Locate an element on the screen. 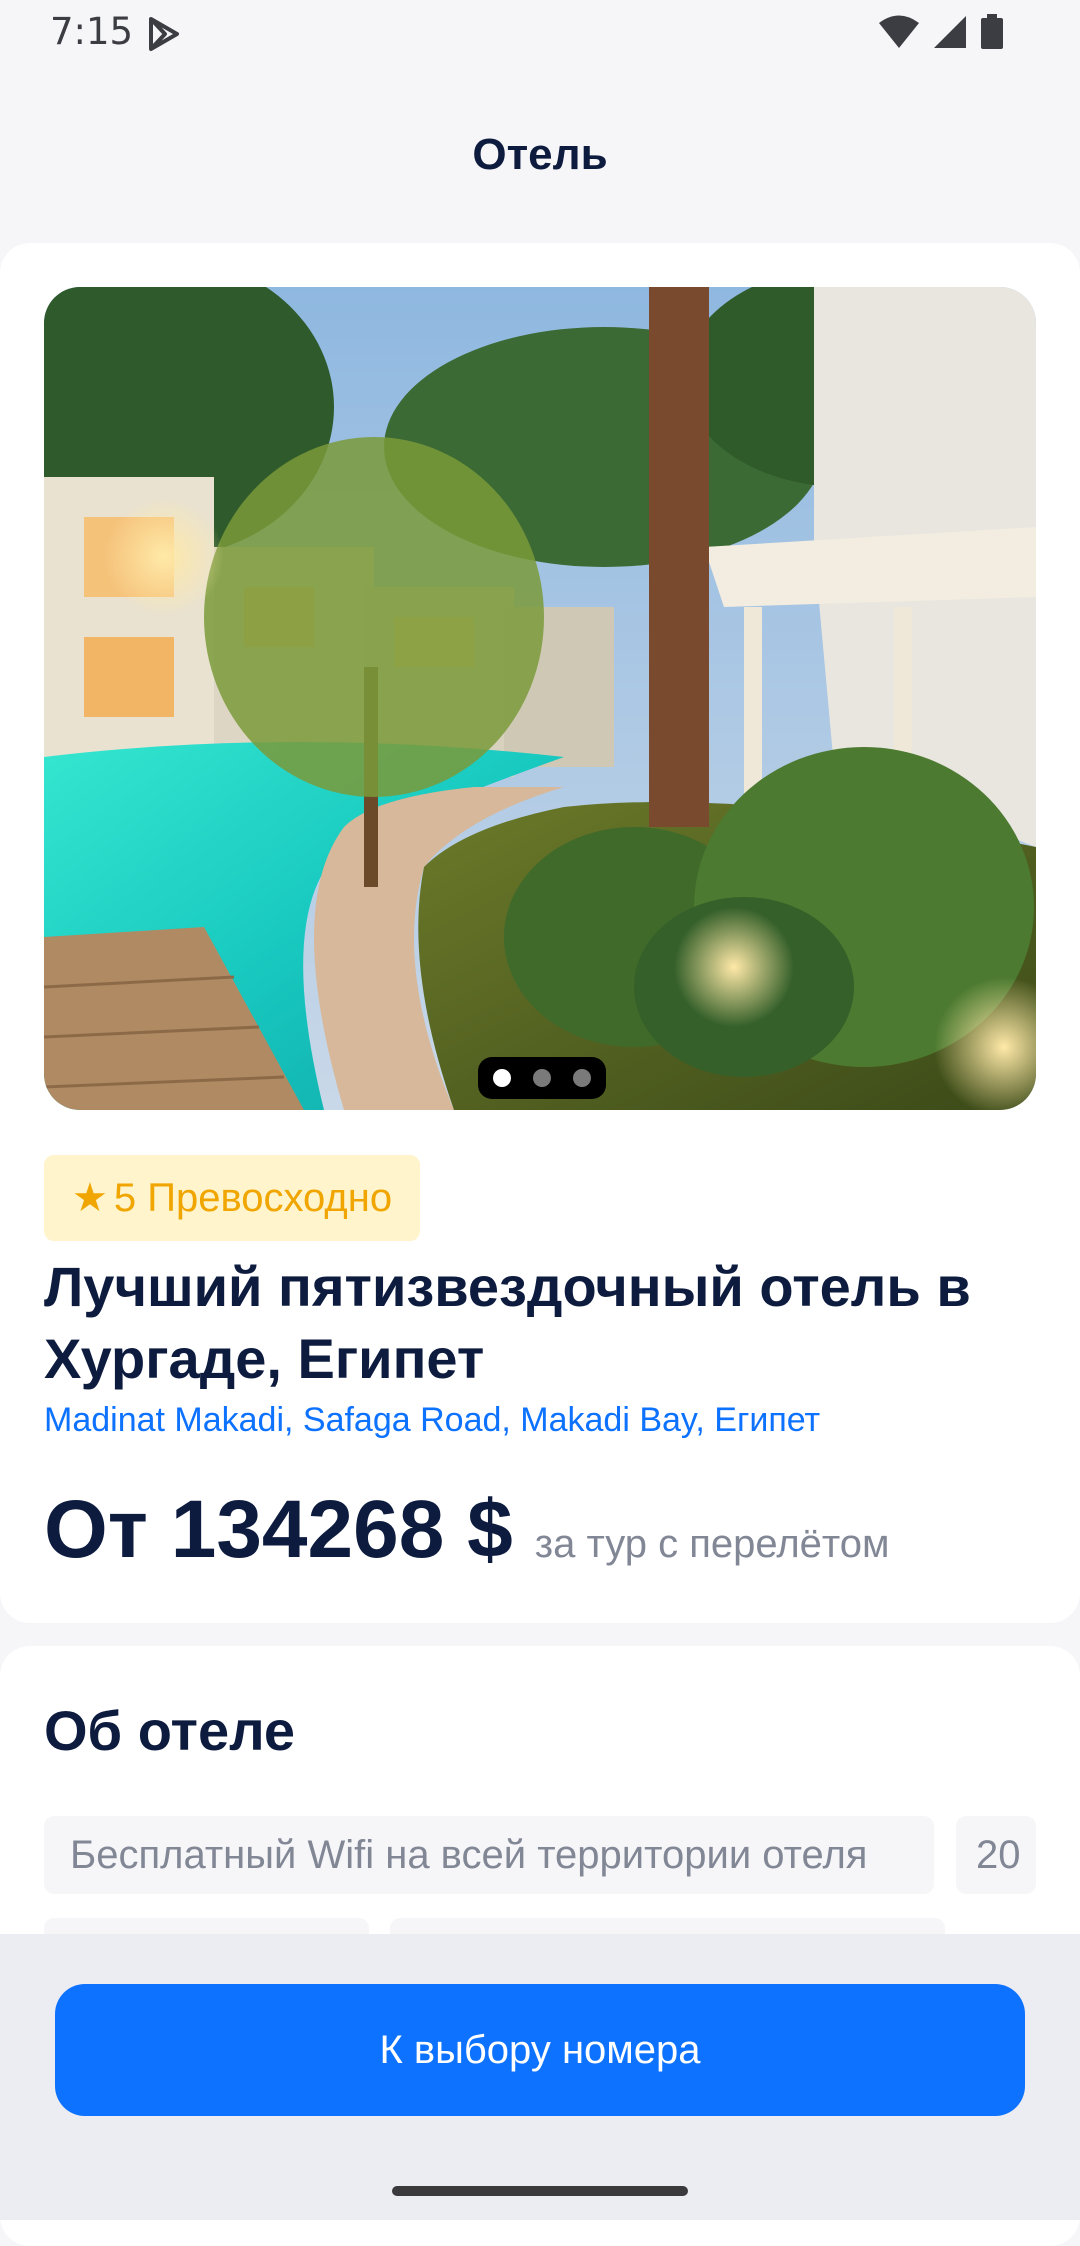  bottom-action-bar: К выбору номера is located at coordinates (540, 2077).